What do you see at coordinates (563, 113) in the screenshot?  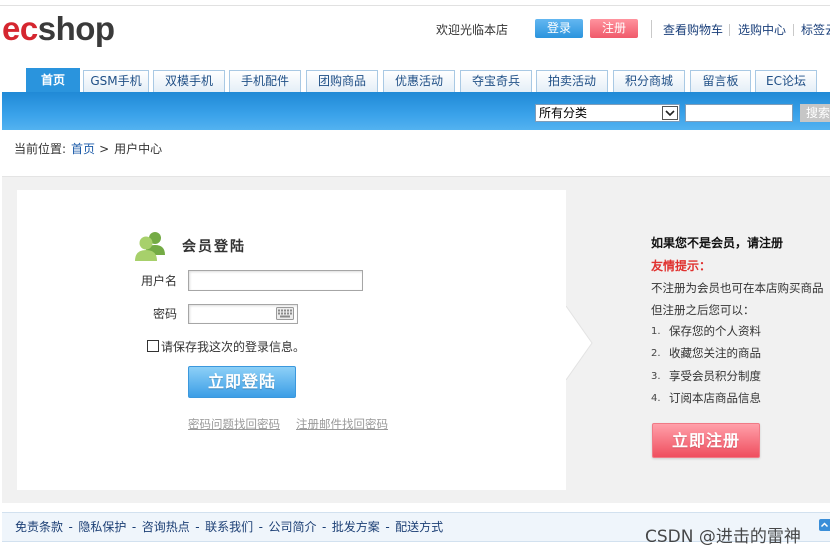 I see `category-select-value: 所有分类` at bounding box center [563, 113].